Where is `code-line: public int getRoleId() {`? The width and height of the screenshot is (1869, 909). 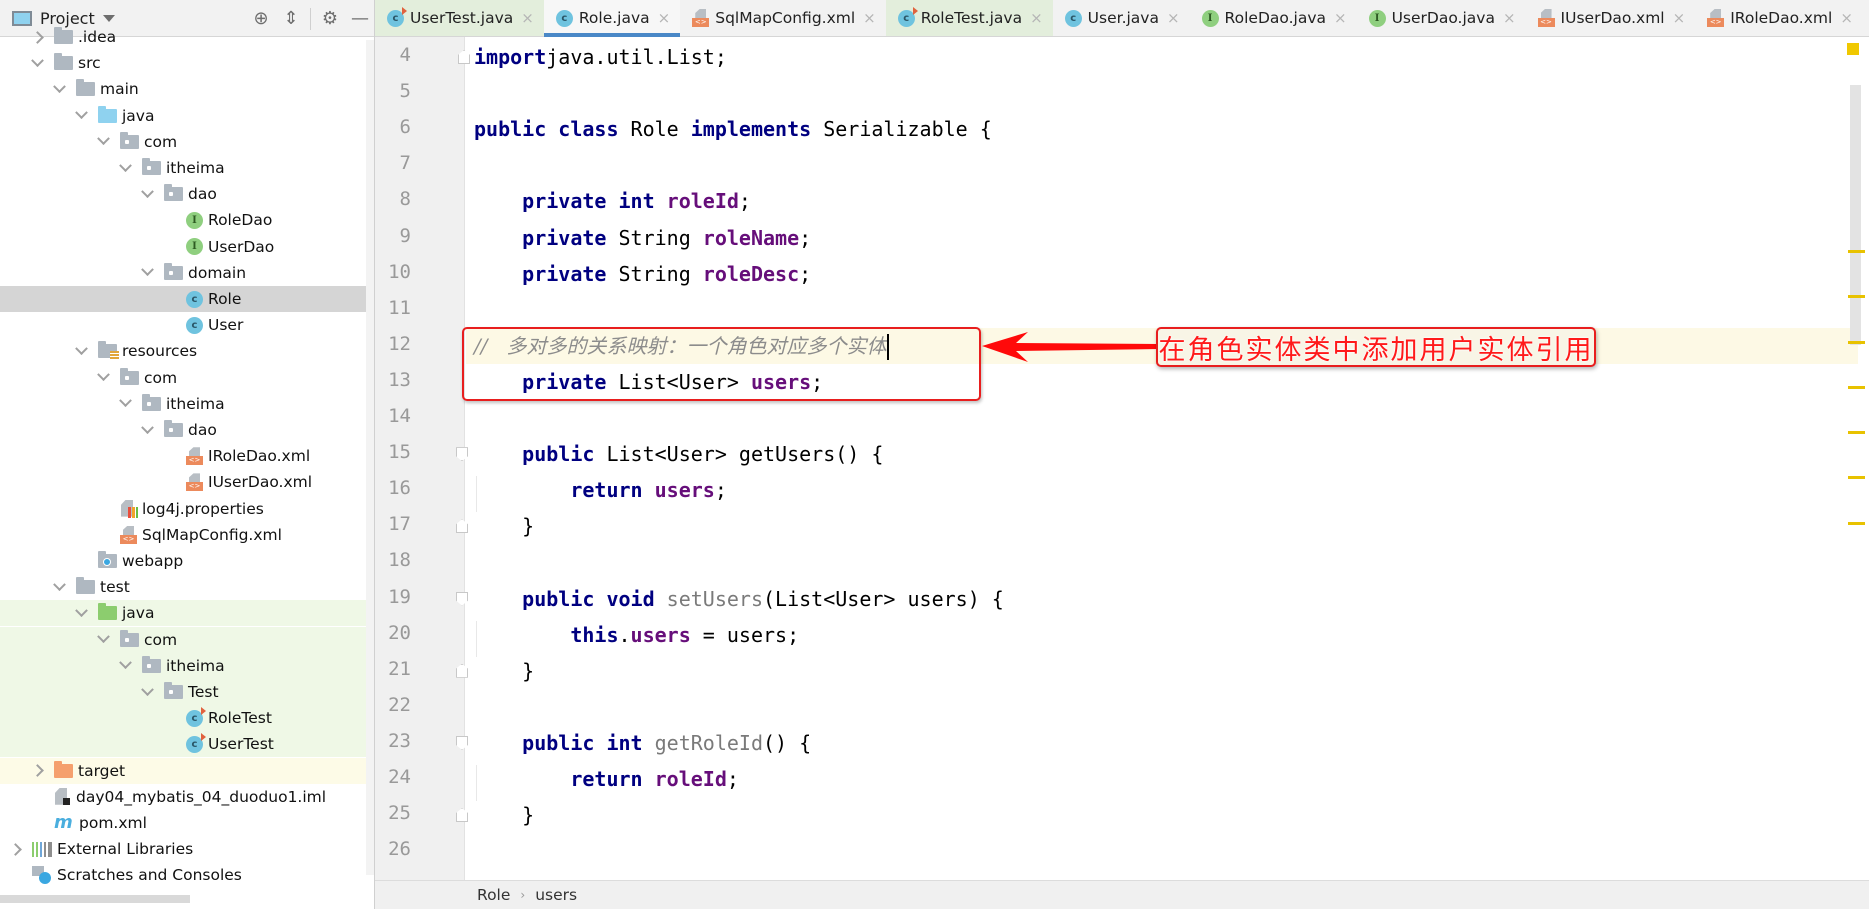
code-line: public int getRoleId() { is located at coordinates (642, 743).